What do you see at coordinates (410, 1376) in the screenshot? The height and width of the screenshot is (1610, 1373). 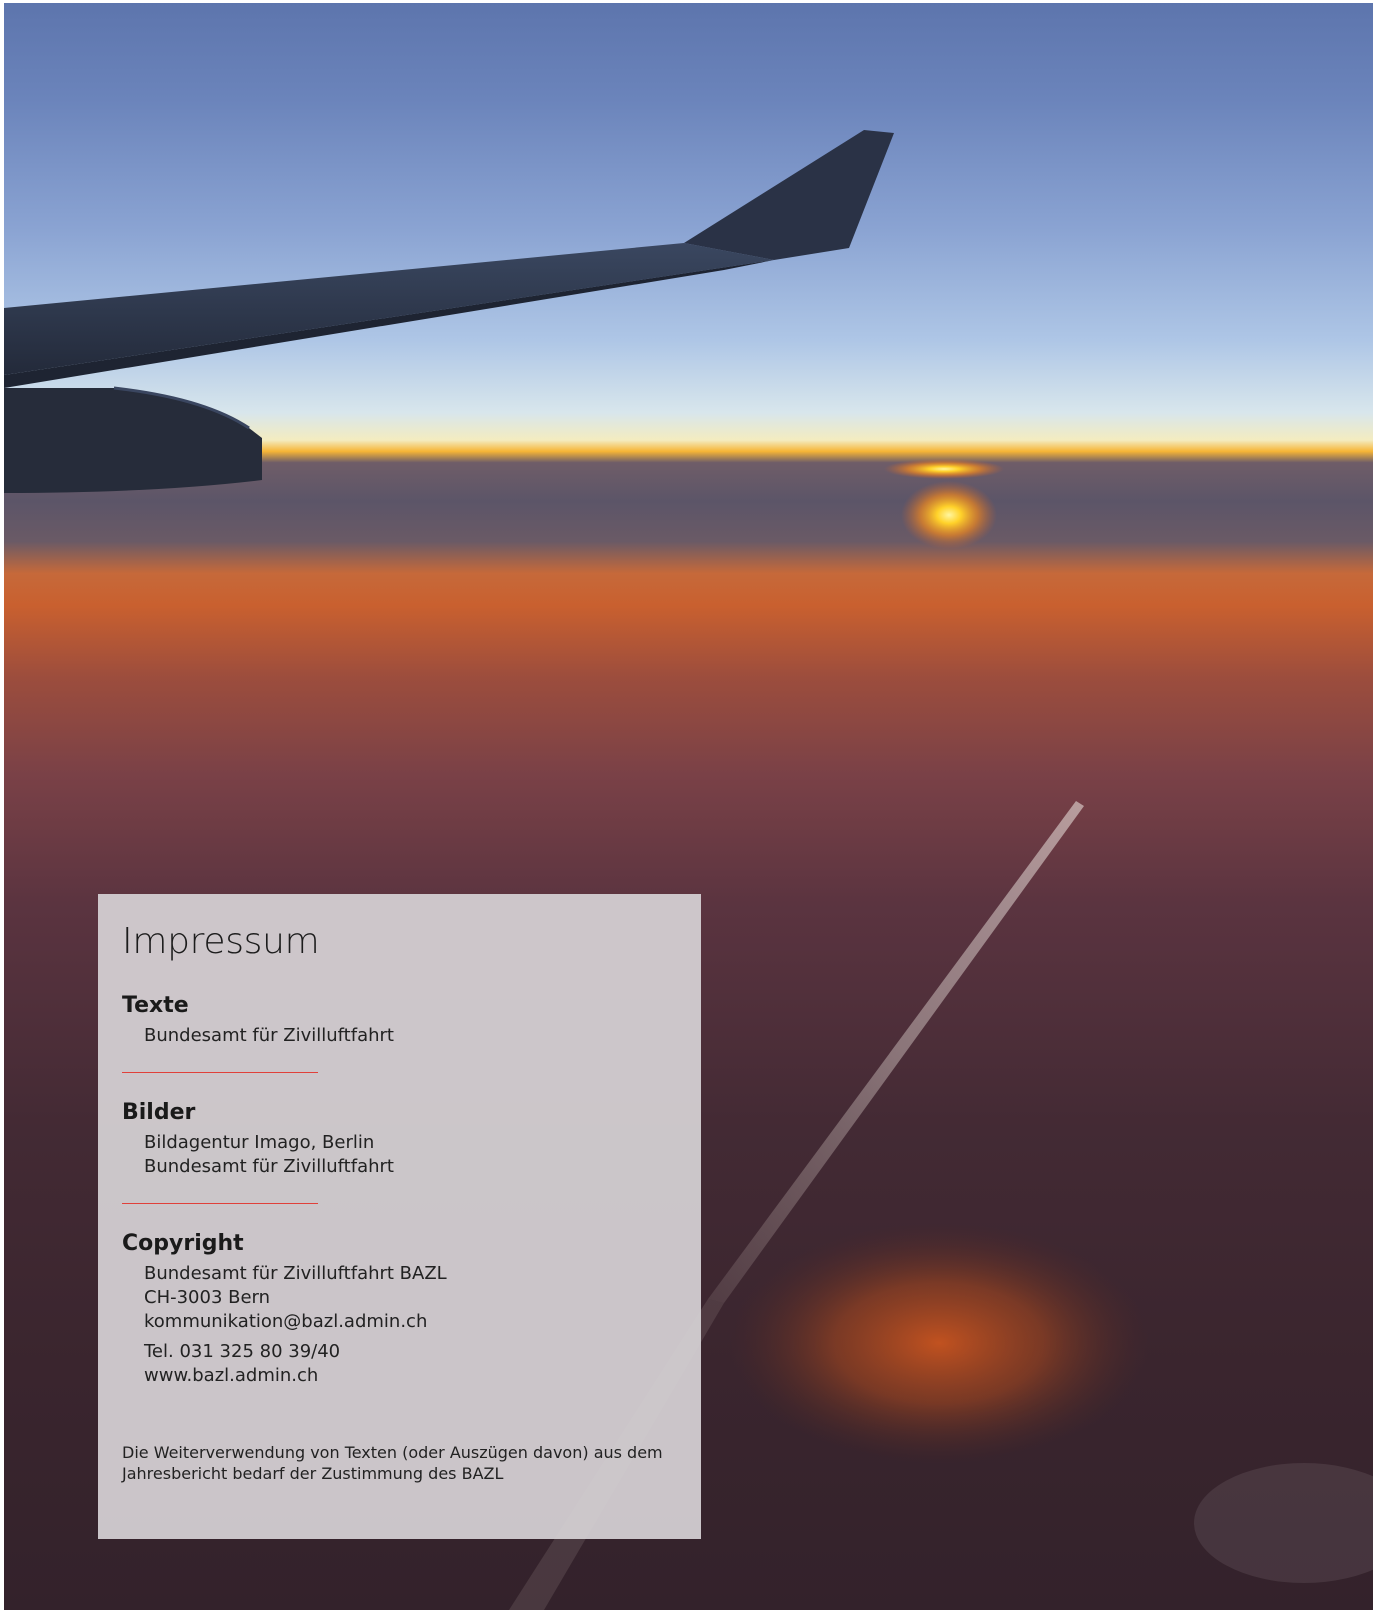 I see `website-link: www.bazl.admin.ch` at bounding box center [410, 1376].